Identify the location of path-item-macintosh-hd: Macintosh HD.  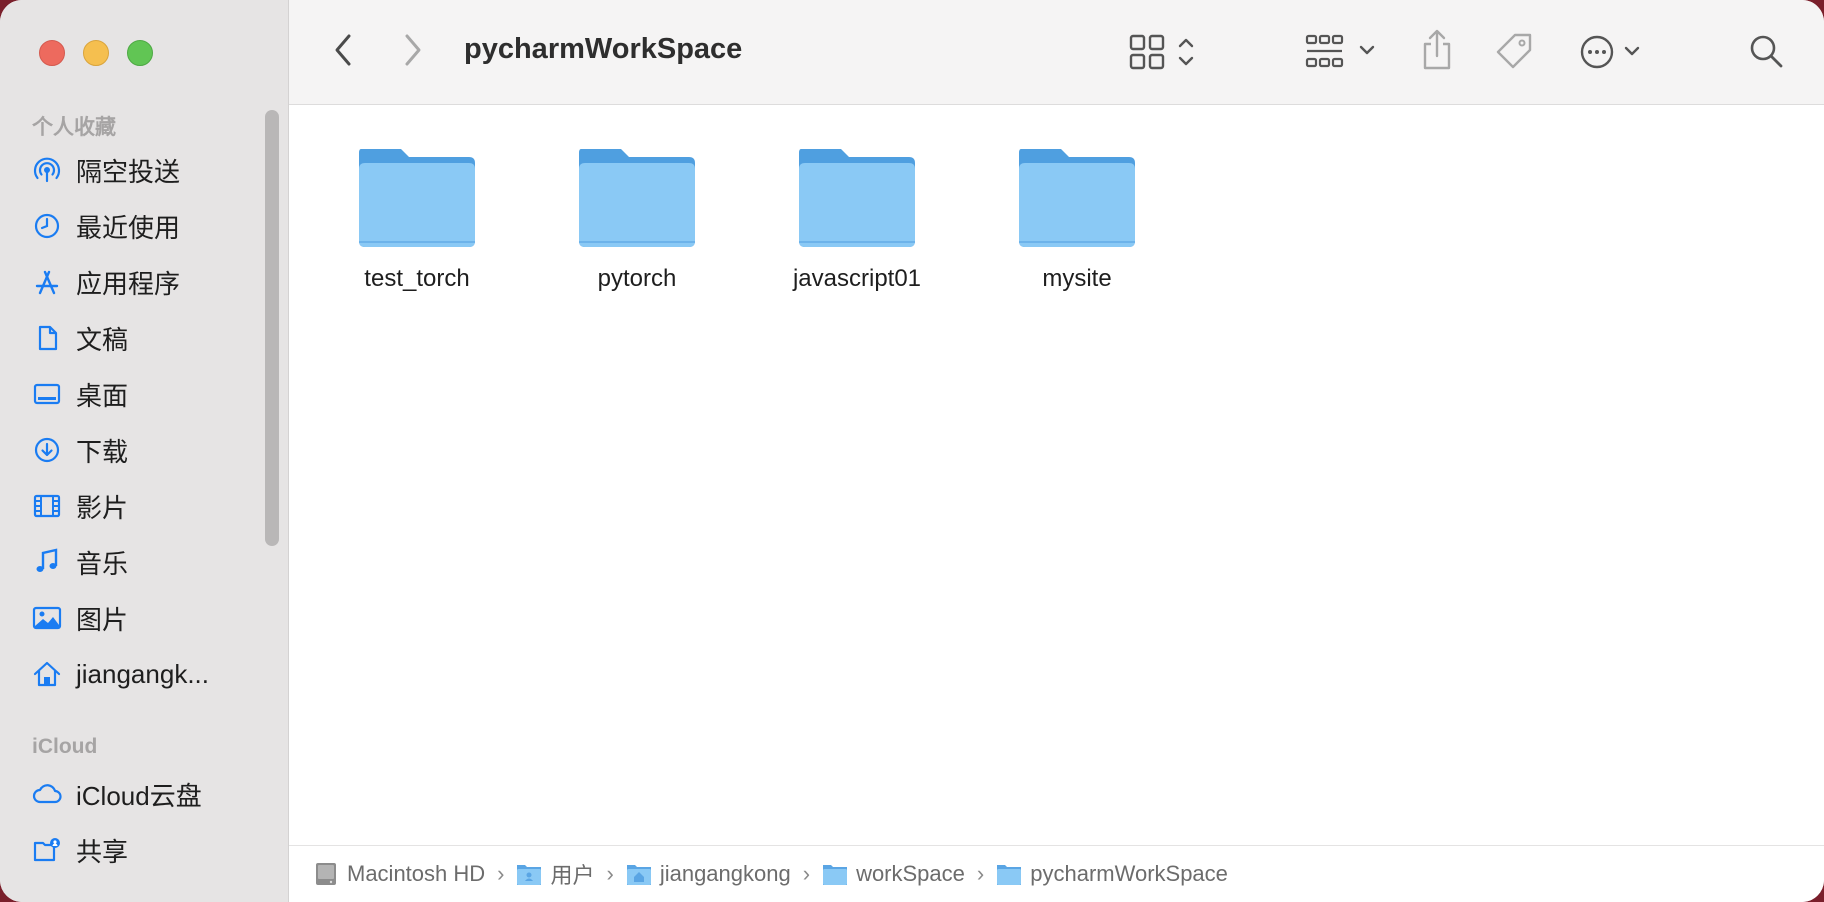
(399, 874).